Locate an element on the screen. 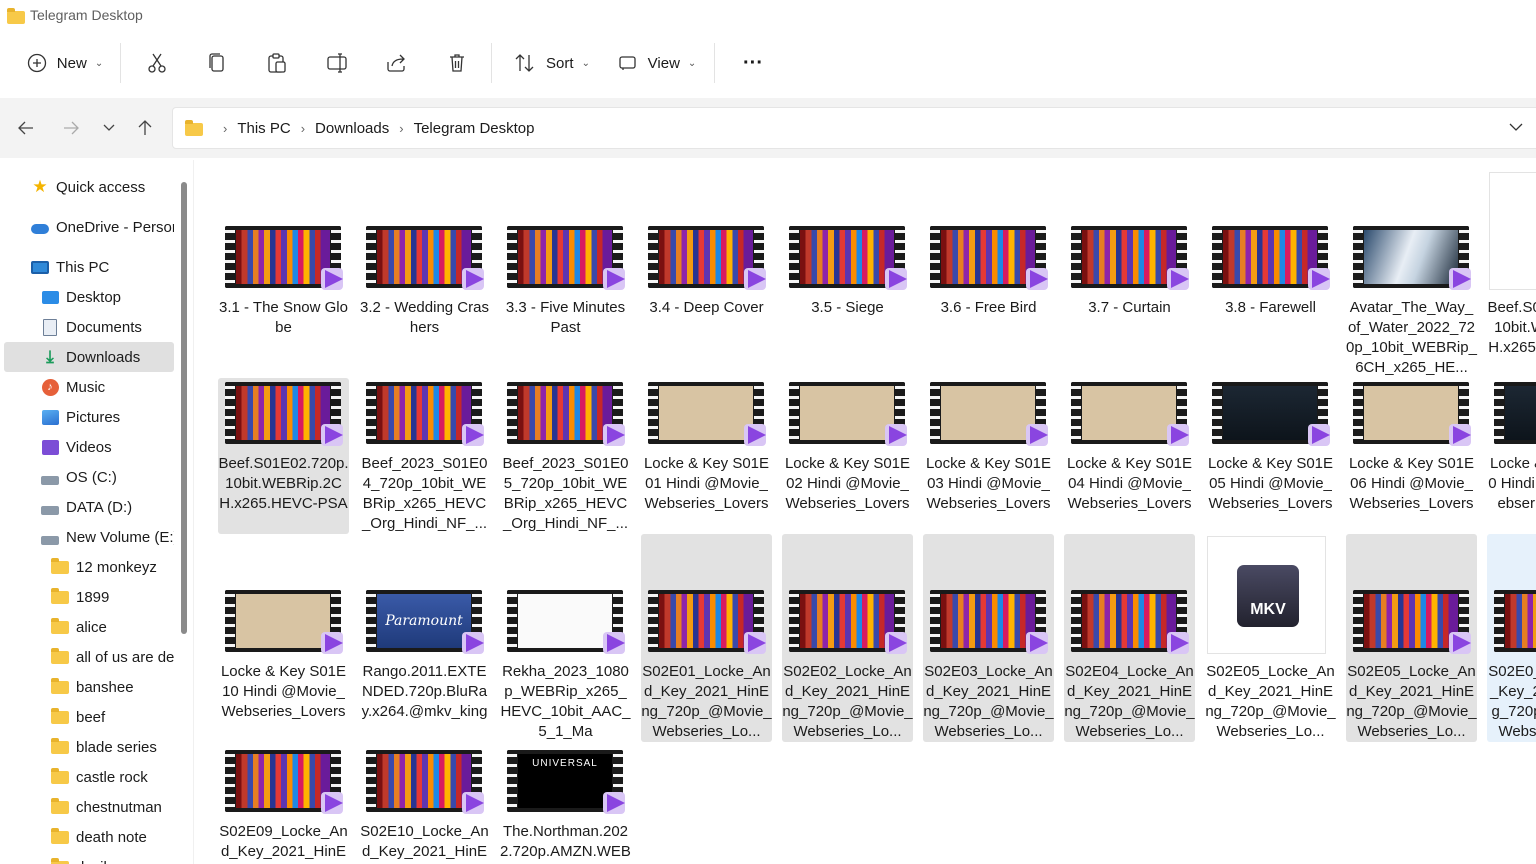  sidebar-item-chestnutman: chestnutman is located at coordinates (89, 807).